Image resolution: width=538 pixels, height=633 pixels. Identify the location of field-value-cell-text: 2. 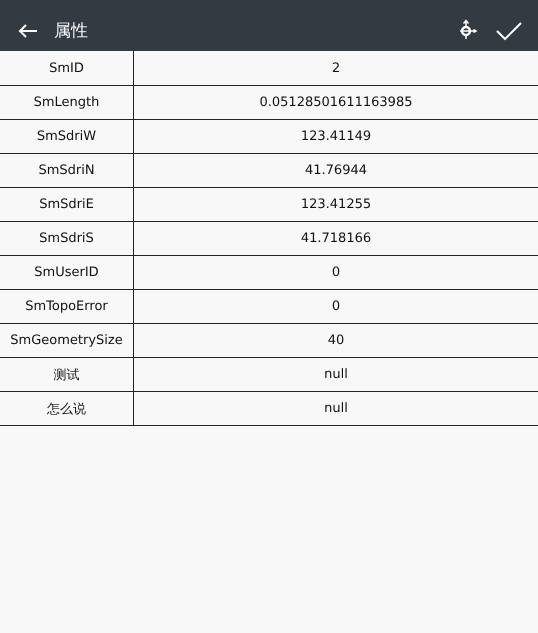
(336, 69).